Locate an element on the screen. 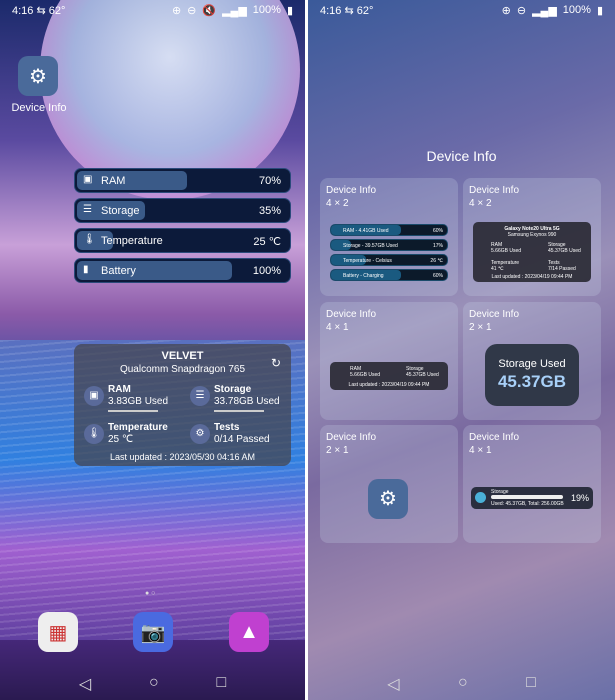 The height and width of the screenshot is (700, 615). status-bar: 4:16 ⇆ 62° ⊕ ⊖ 🔇 ▂▄▆ 100% ▮ is located at coordinates (152, 10).